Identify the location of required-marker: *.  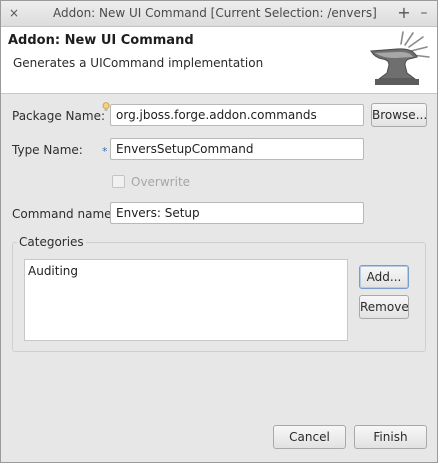
(105, 151).